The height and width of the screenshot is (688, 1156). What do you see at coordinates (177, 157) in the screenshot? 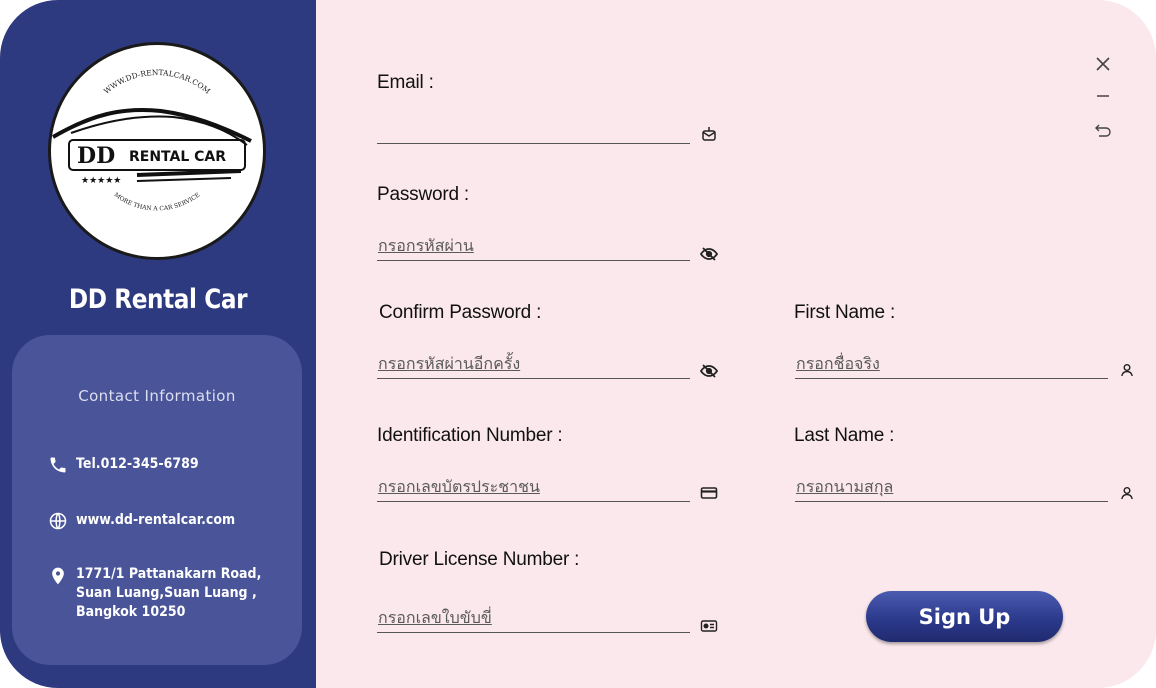
I see `svg-text: RENTAL CAR` at bounding box center [177, 157].